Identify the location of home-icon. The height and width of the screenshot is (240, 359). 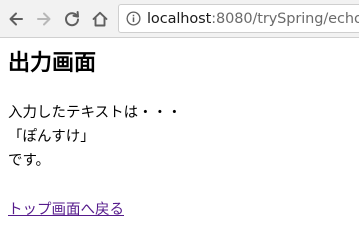
(100, 19).